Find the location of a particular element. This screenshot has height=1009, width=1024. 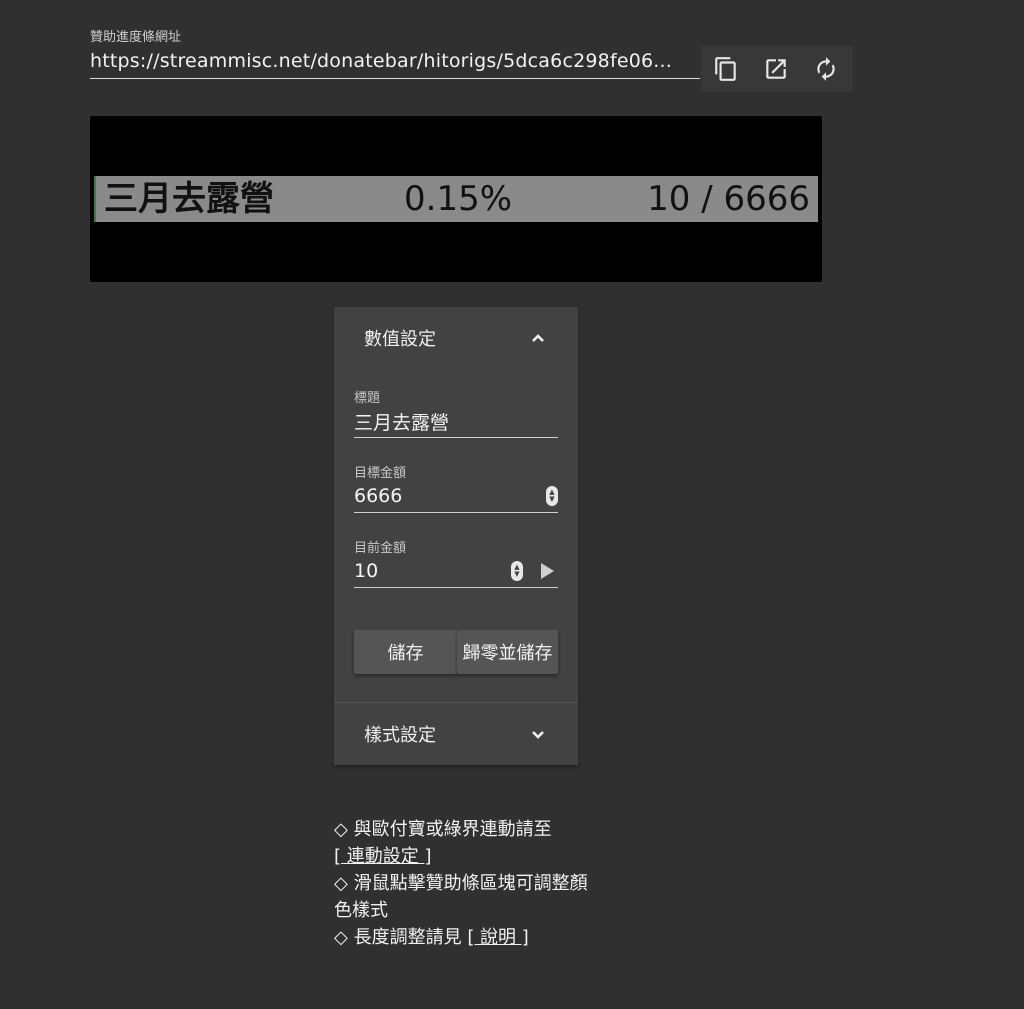

title-label: 標題 is located at coordinates (367, 398).